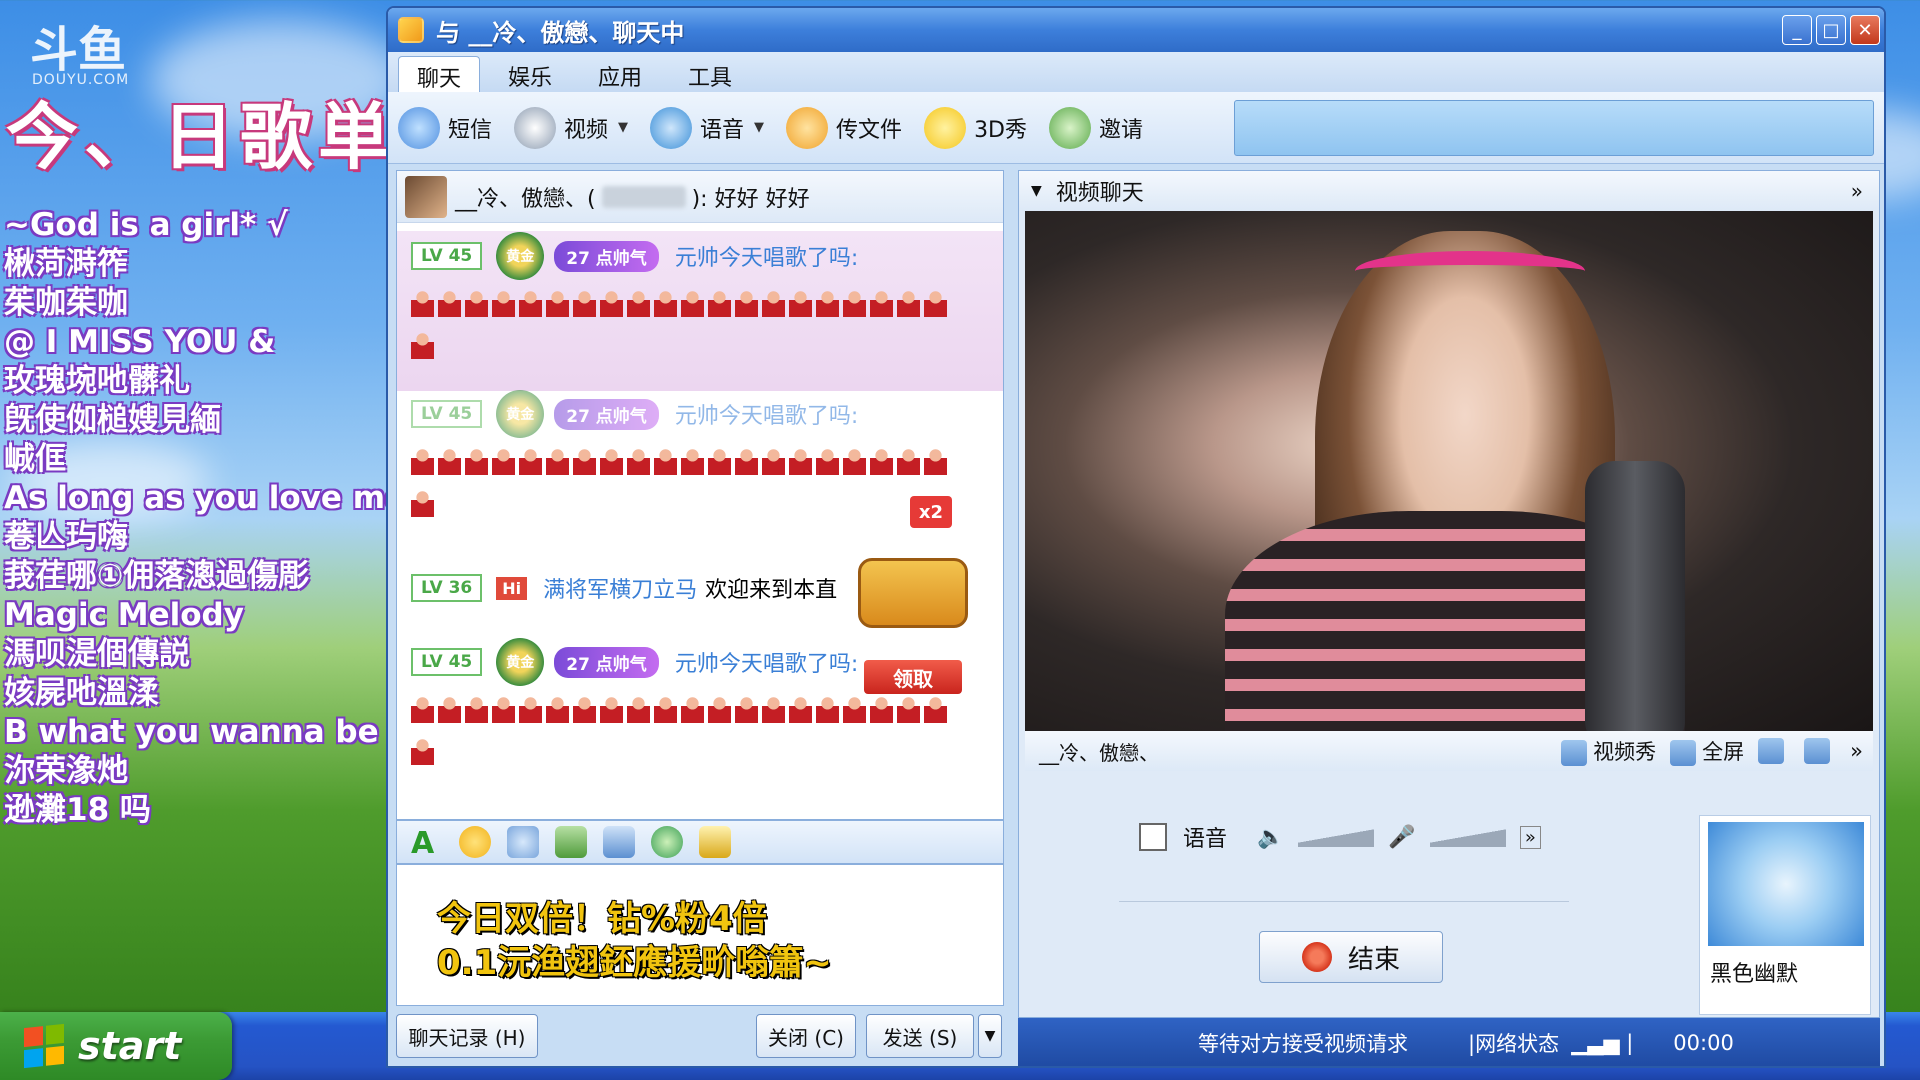  Describe the element at coordinates (1467, 837) in the screenshot. I see `mic-volume-slider` at that location.